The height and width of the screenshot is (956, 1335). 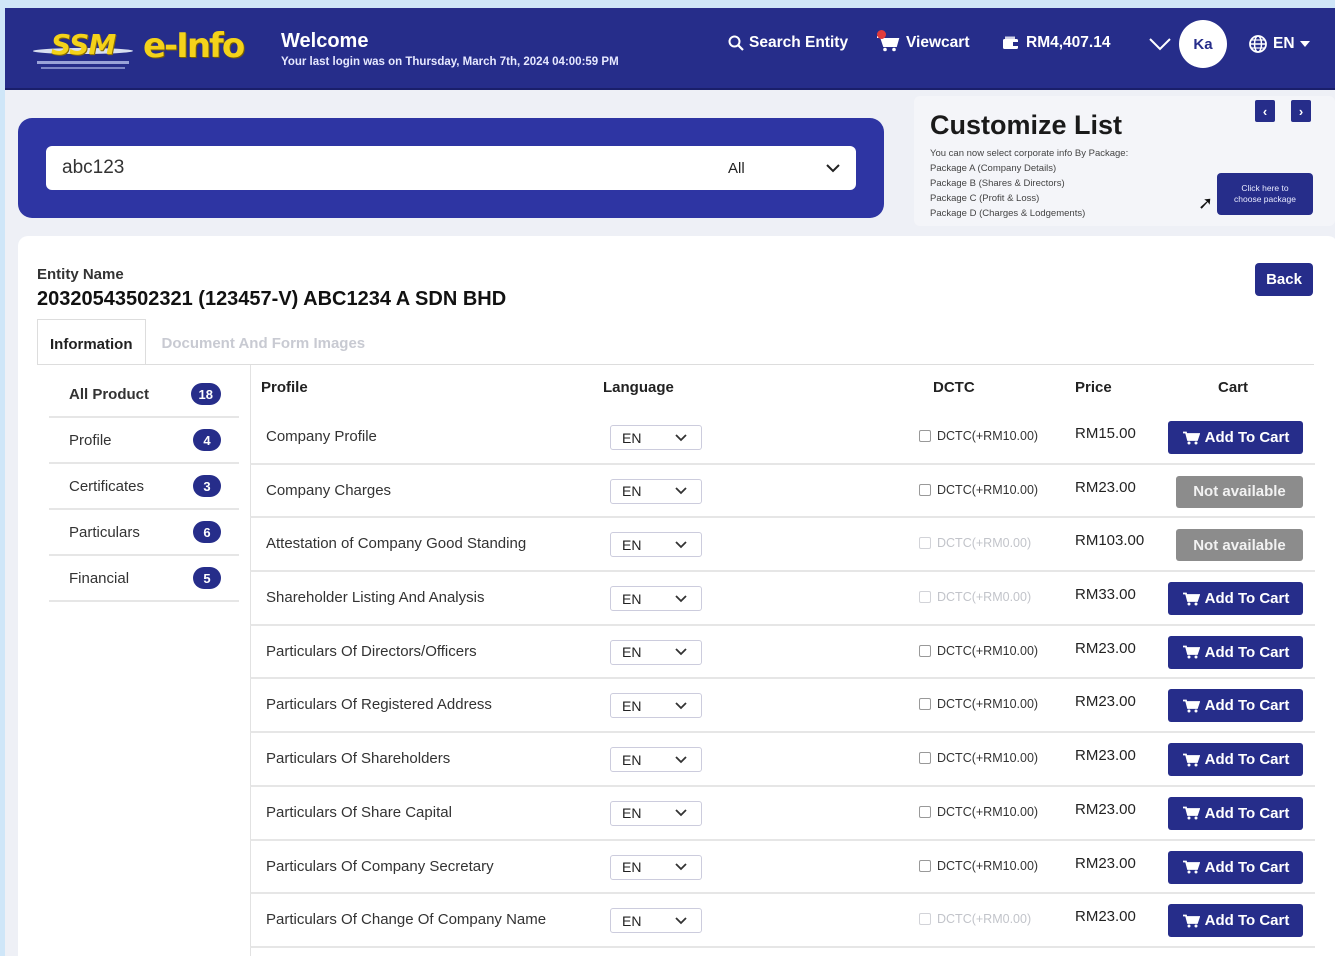 I want to click on dctc-option: DCTC(+RM0.00), so click(x=975, y=543).